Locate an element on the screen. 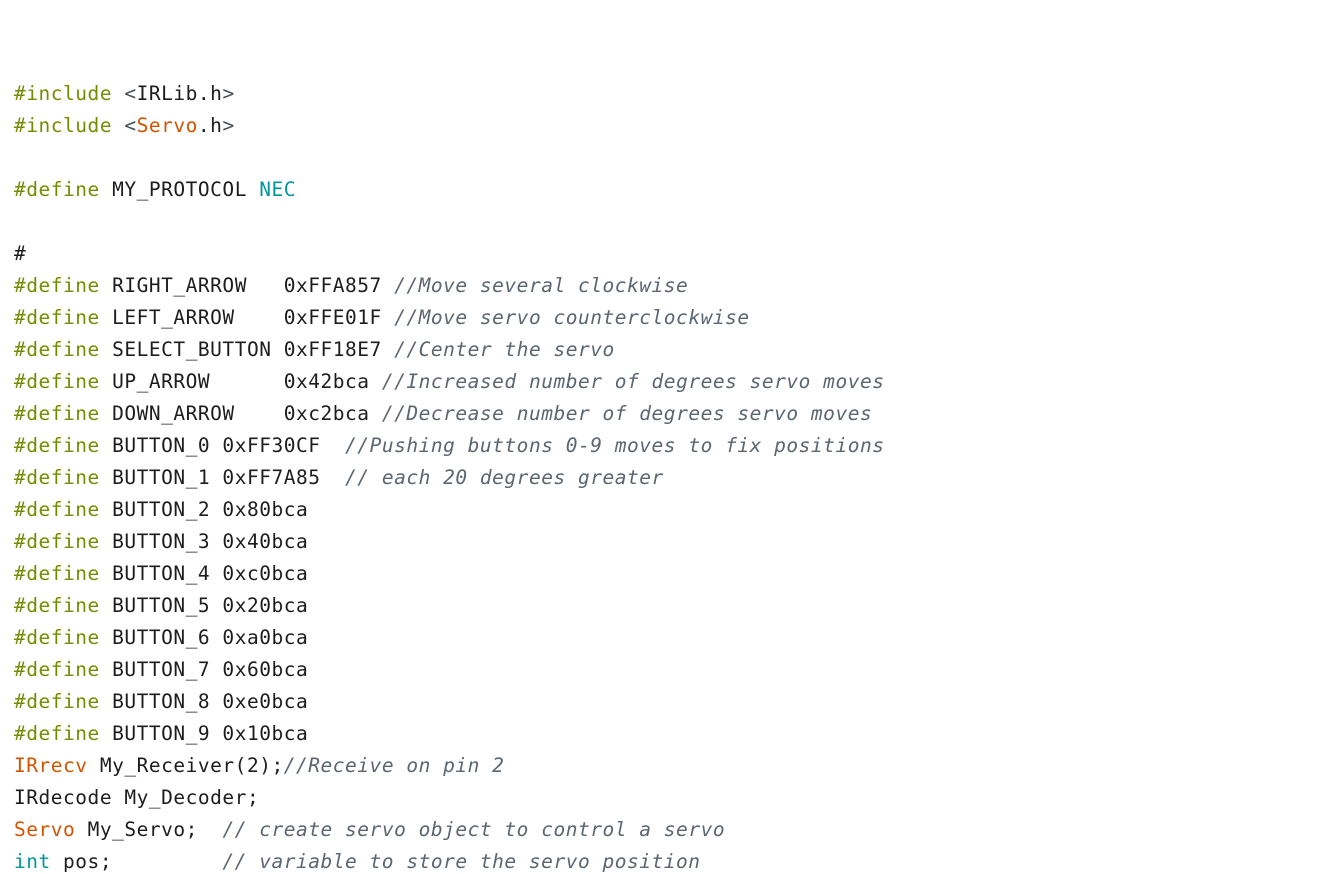 This screenshot has width=1338, height=874. code-line: #define BUTTON_8 0xe0bca is located at coordinates (676, 702).